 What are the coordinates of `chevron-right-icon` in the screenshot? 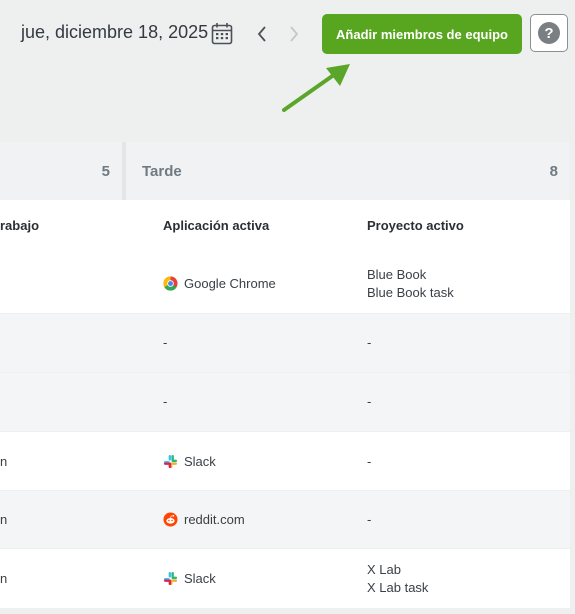 It's located at (294, 34).